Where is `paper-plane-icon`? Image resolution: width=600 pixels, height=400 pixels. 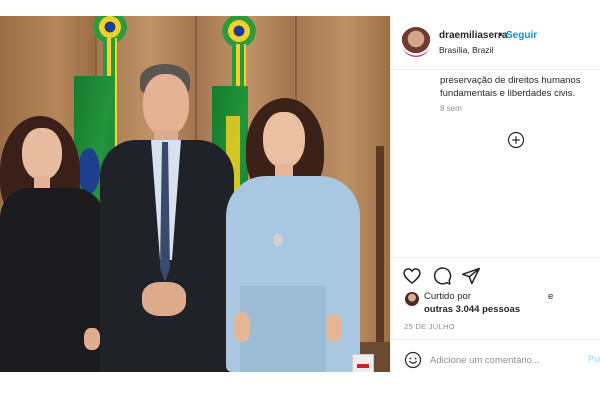 paper-plane-icon is located at coordinates (471, 276).